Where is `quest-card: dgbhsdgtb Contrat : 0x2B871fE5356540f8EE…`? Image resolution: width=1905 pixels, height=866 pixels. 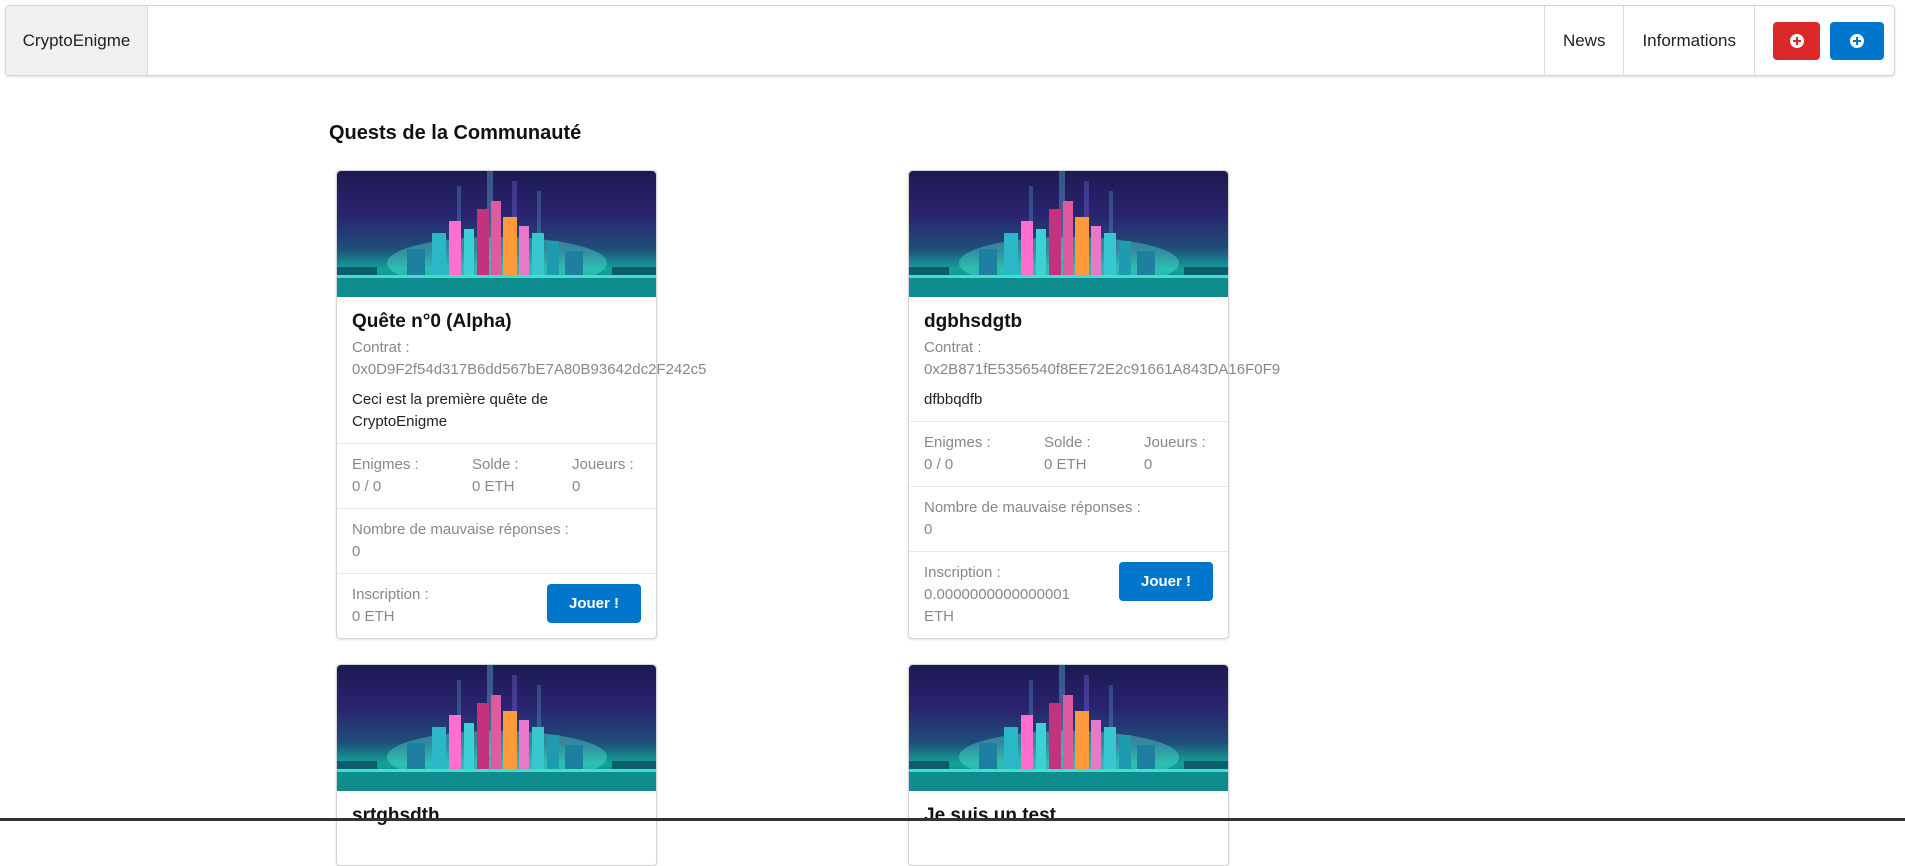
quest-card: dgbhsdgtb Contrat : 0x2B871fE5356540f8EE… is located at coordinates (1094, 404).